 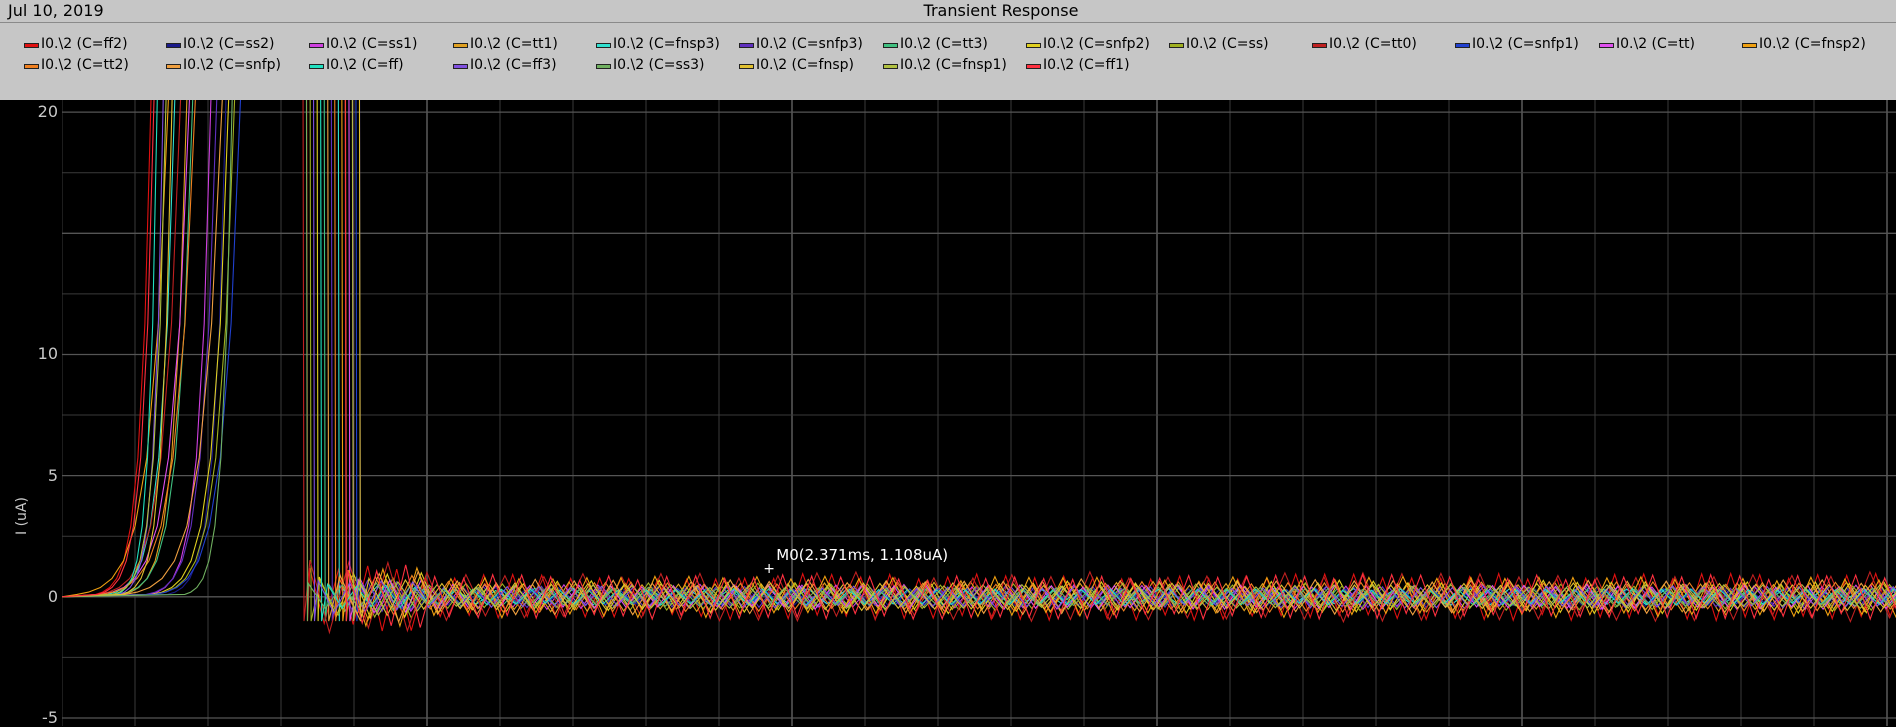 What do you see at coordinates (513, 65) in the screenshot?
I see `legend-label: I0.\2 (C=ff3)` at bounding box center [513, 65].